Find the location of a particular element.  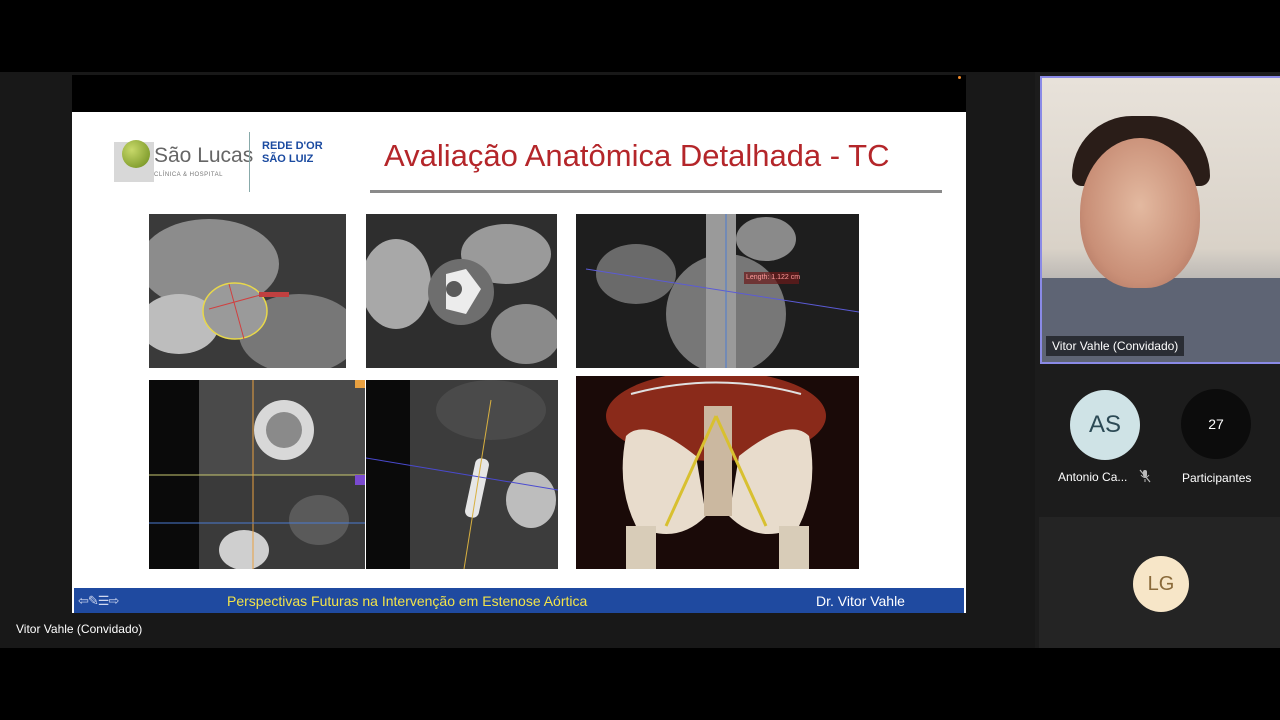

ct-access-left-svg is located at coordinates (257, 474).